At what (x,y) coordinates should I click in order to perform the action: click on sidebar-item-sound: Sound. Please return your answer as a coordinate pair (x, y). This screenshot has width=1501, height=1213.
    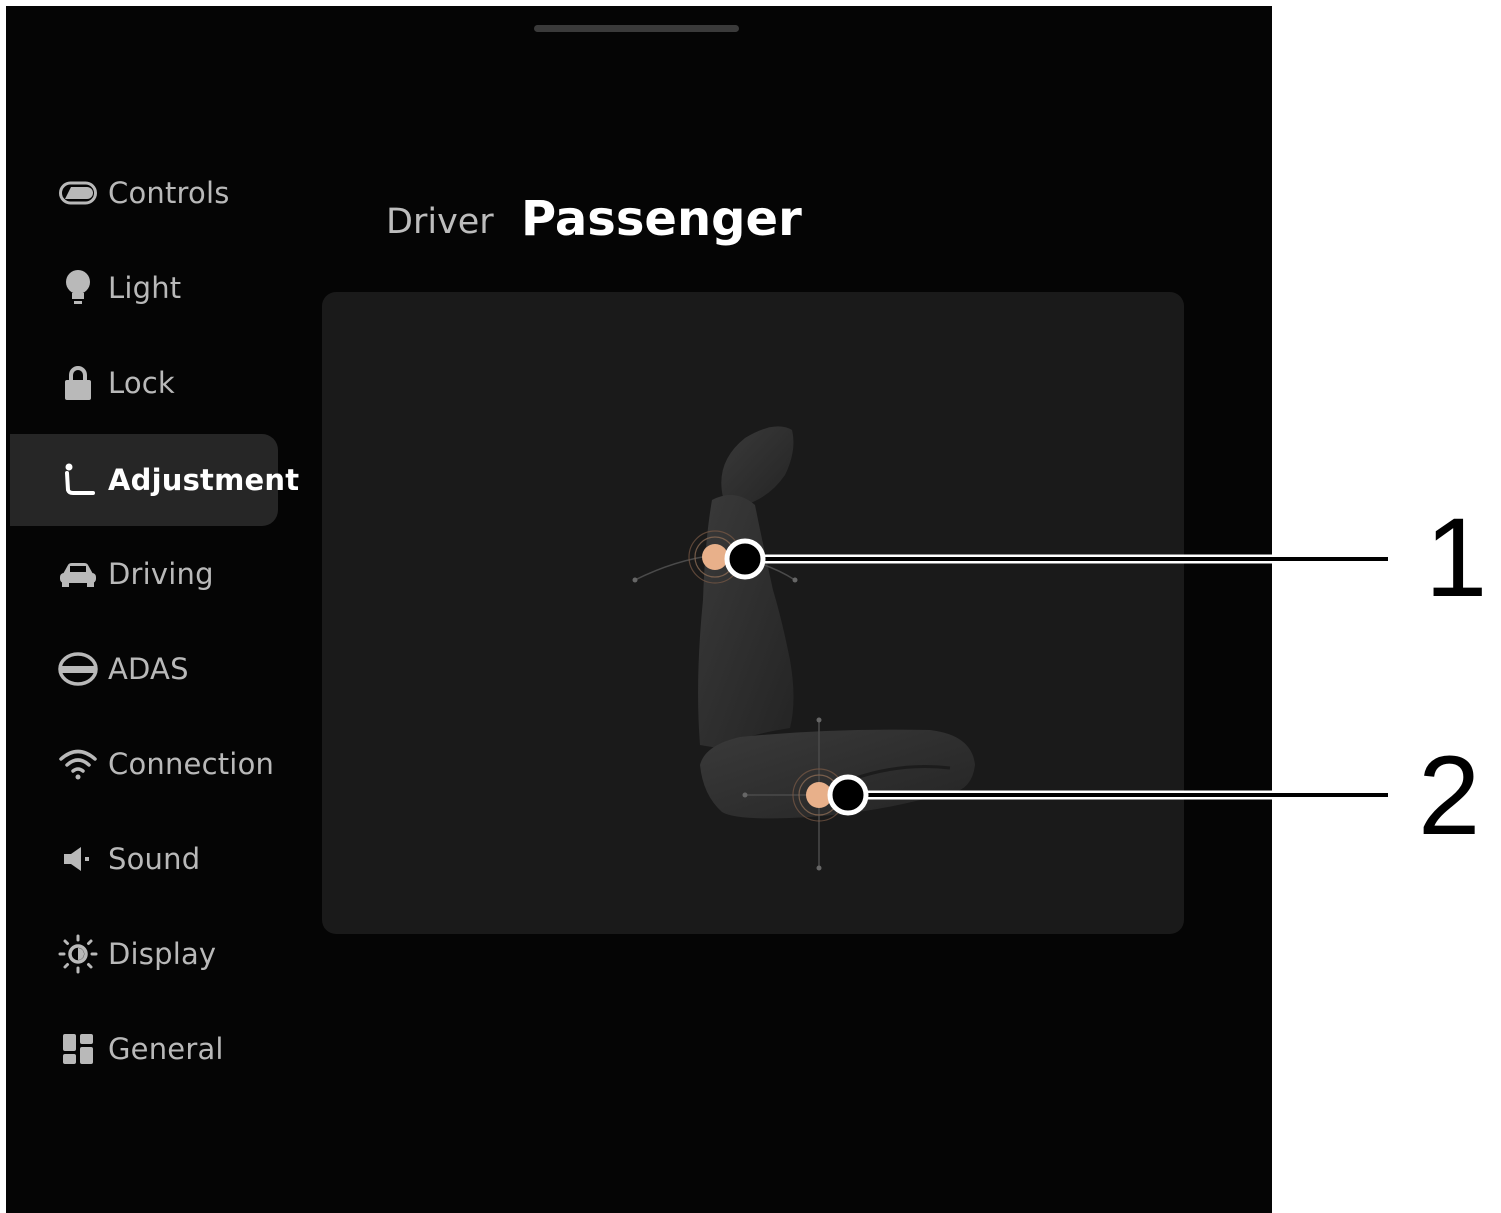
    Looking at the image, I should click on (144, 859).